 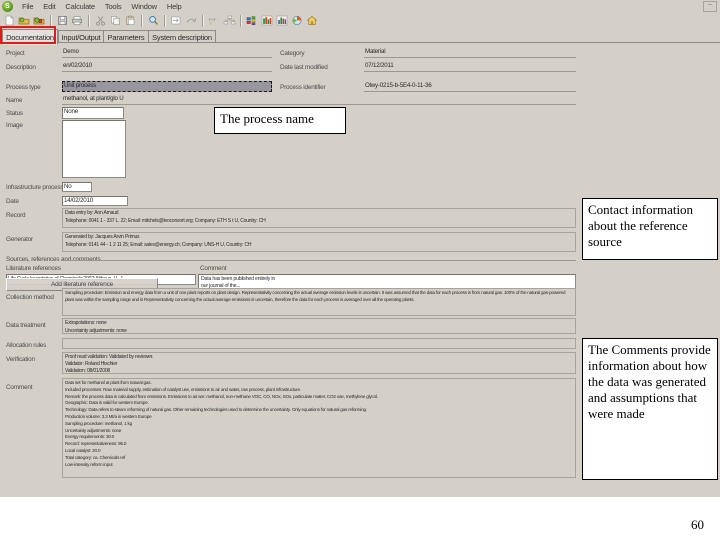 What do you see at coordinates (282, 21) in the screenshot?
I see `column-chart-icon` at bounding box center [282, 21].